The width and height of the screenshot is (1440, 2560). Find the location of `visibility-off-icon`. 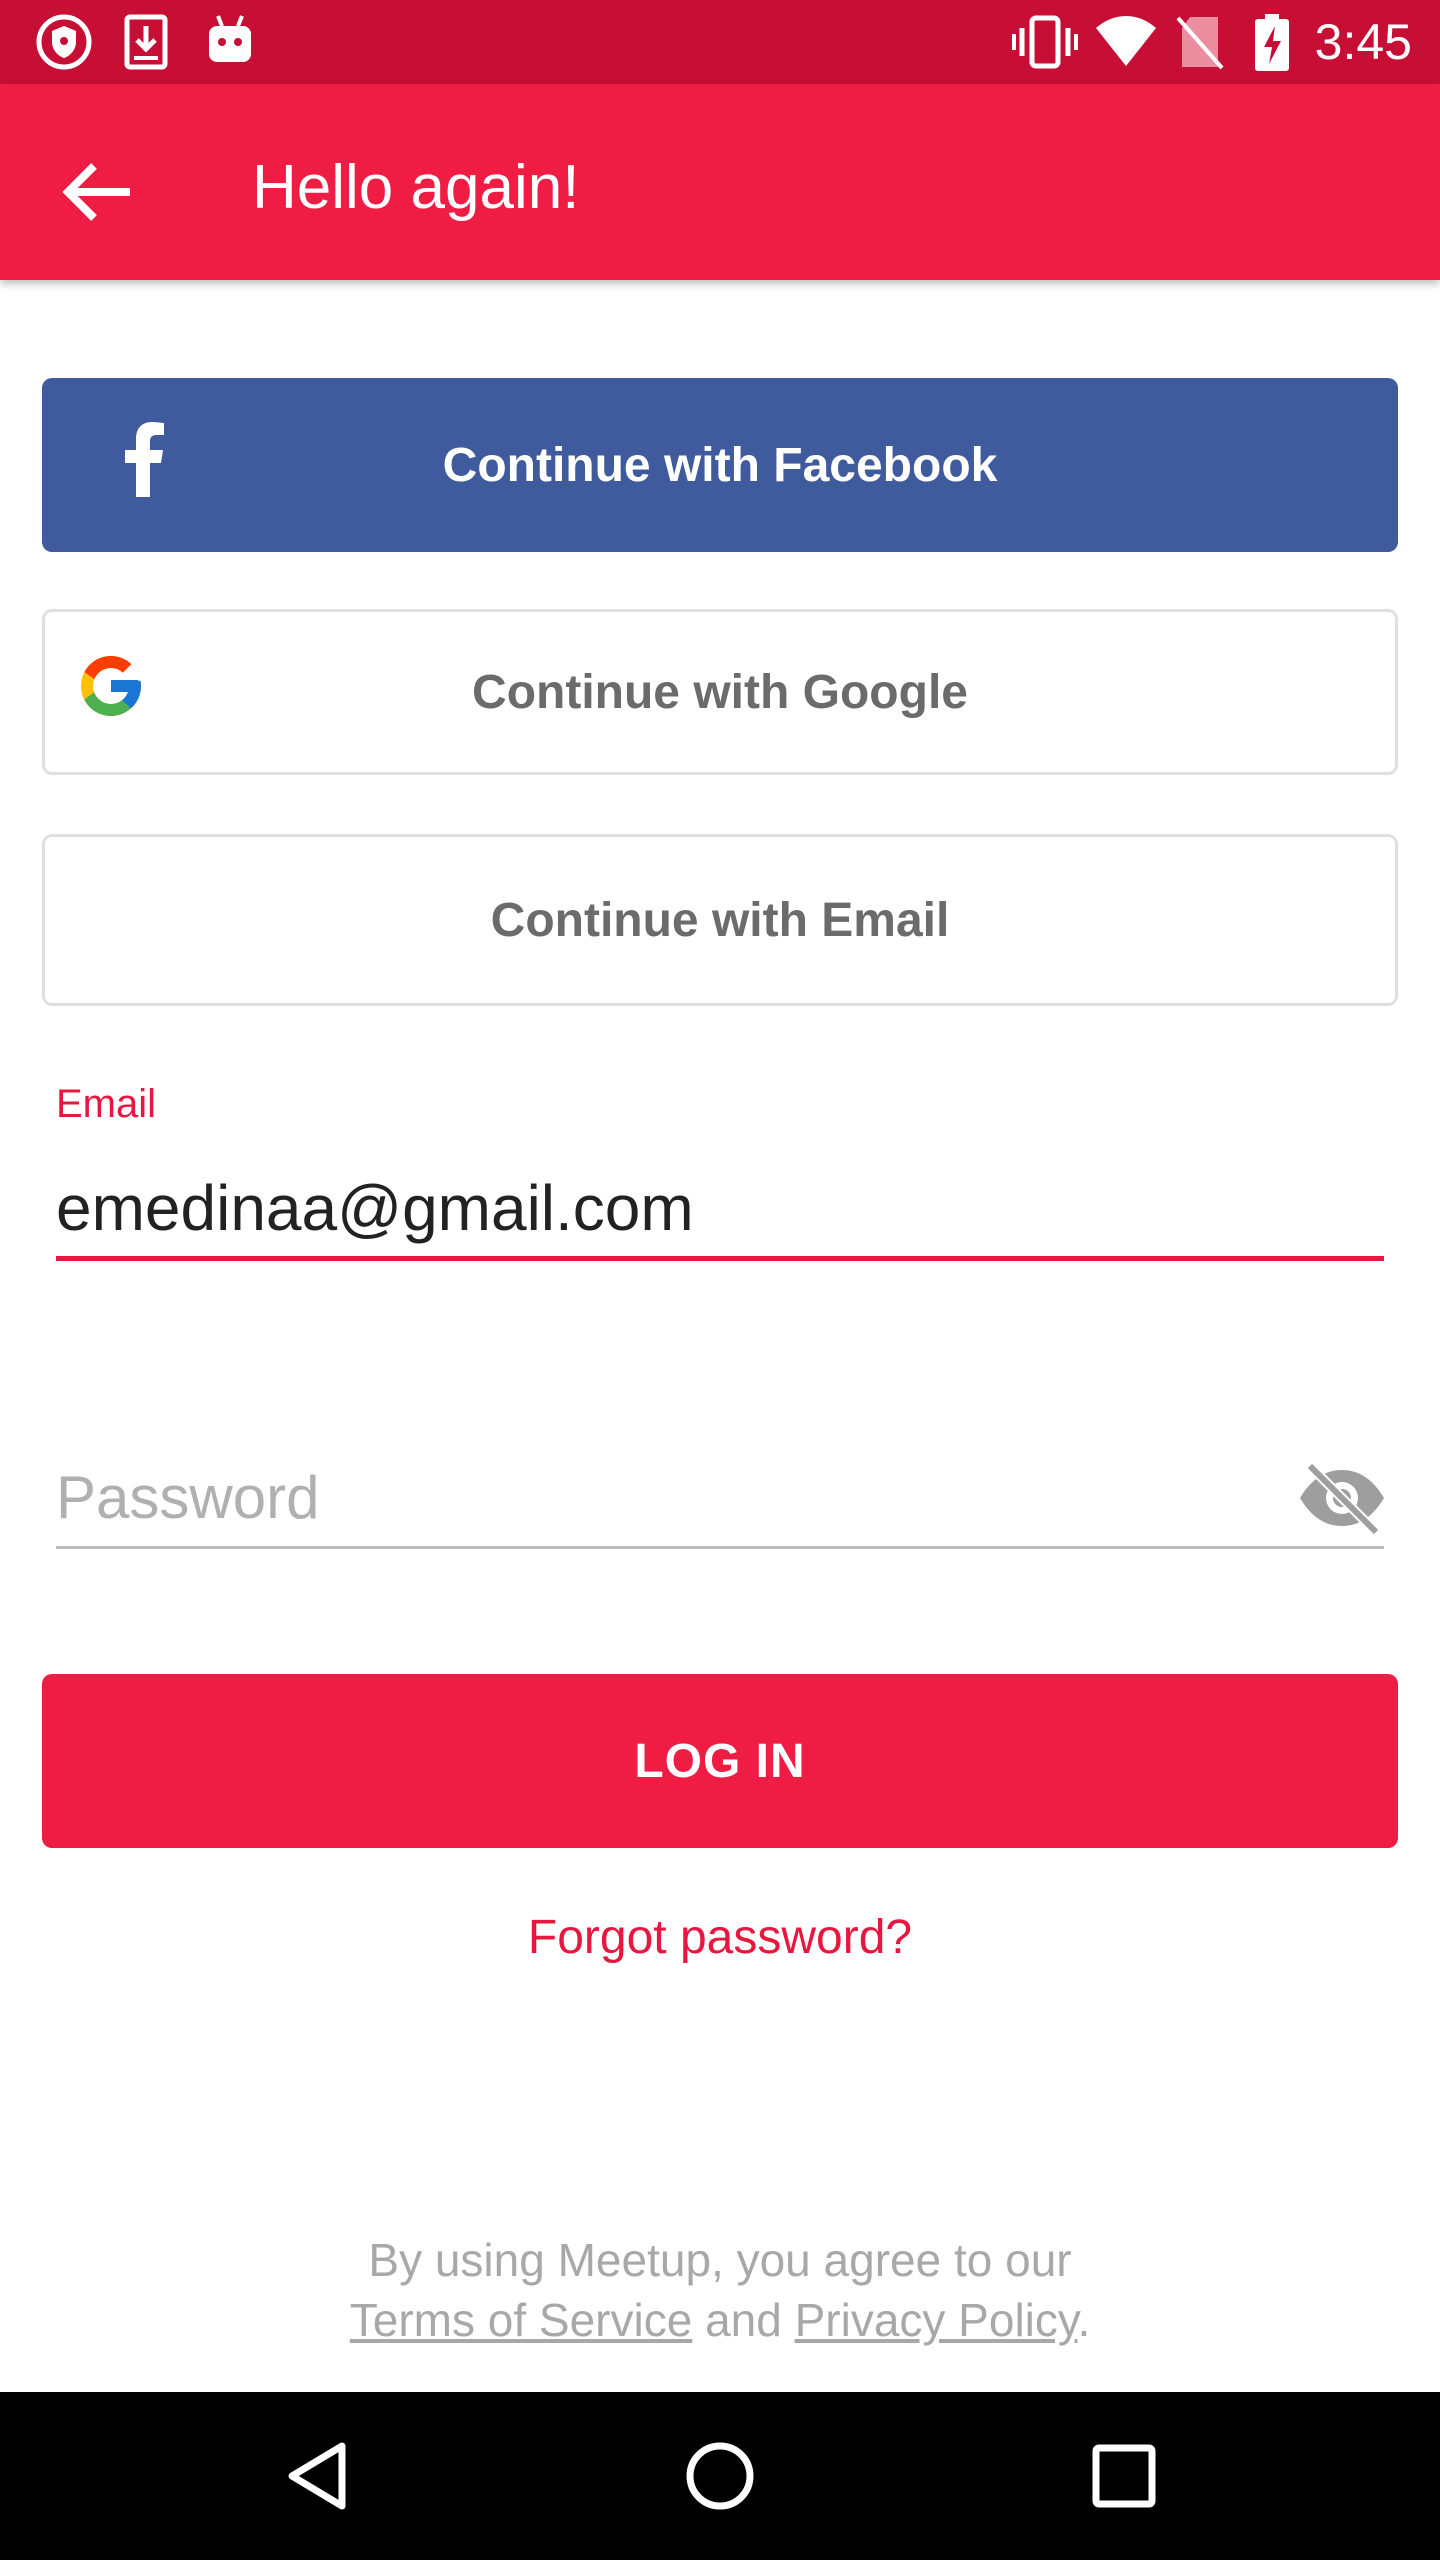

visibility-off-icon is located at coordinates (1342, 1498).